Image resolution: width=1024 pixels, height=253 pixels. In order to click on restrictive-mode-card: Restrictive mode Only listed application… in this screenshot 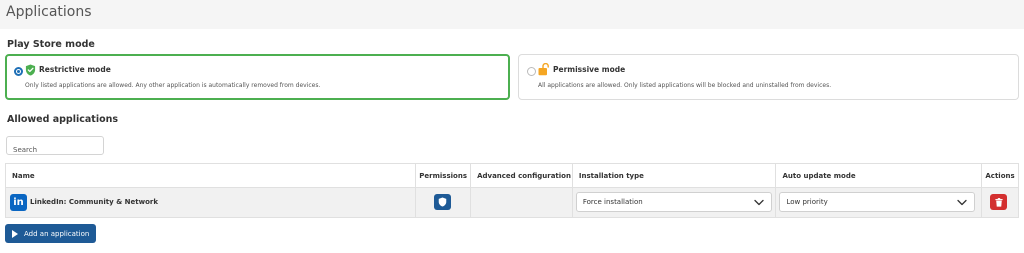, I will do `click(257, 77)`.